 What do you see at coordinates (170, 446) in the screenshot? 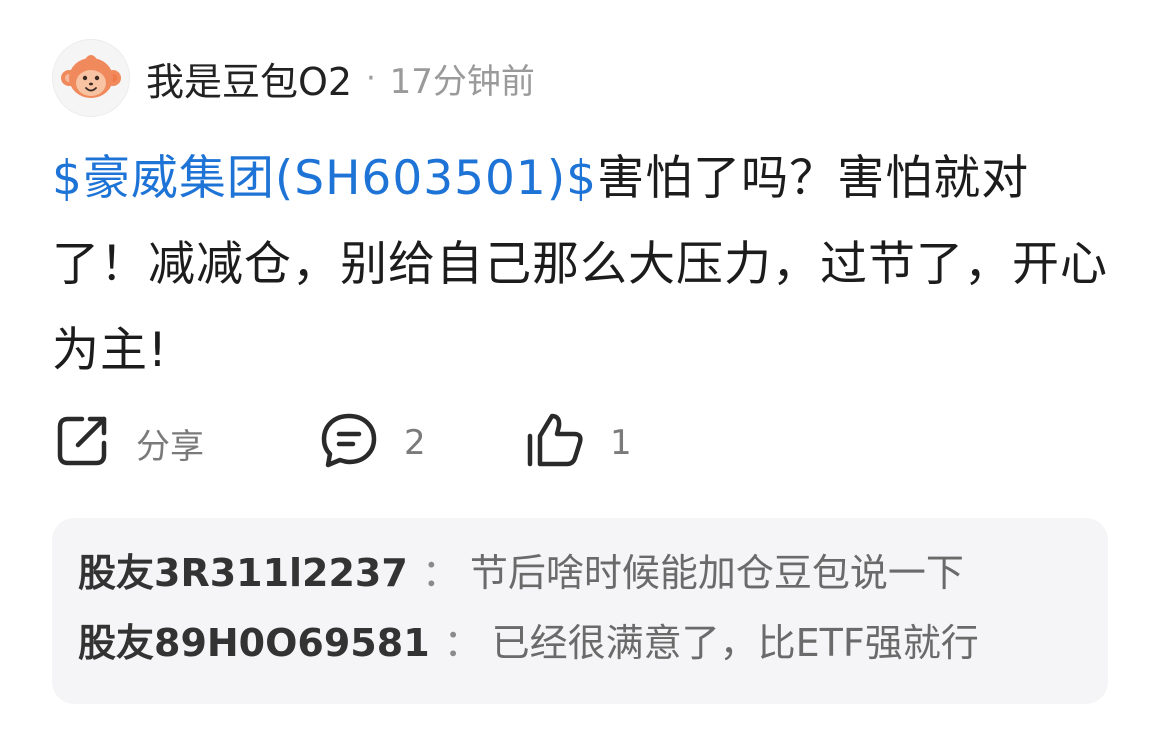
I see `share-label: 分享` at bounding box center [170, 446].